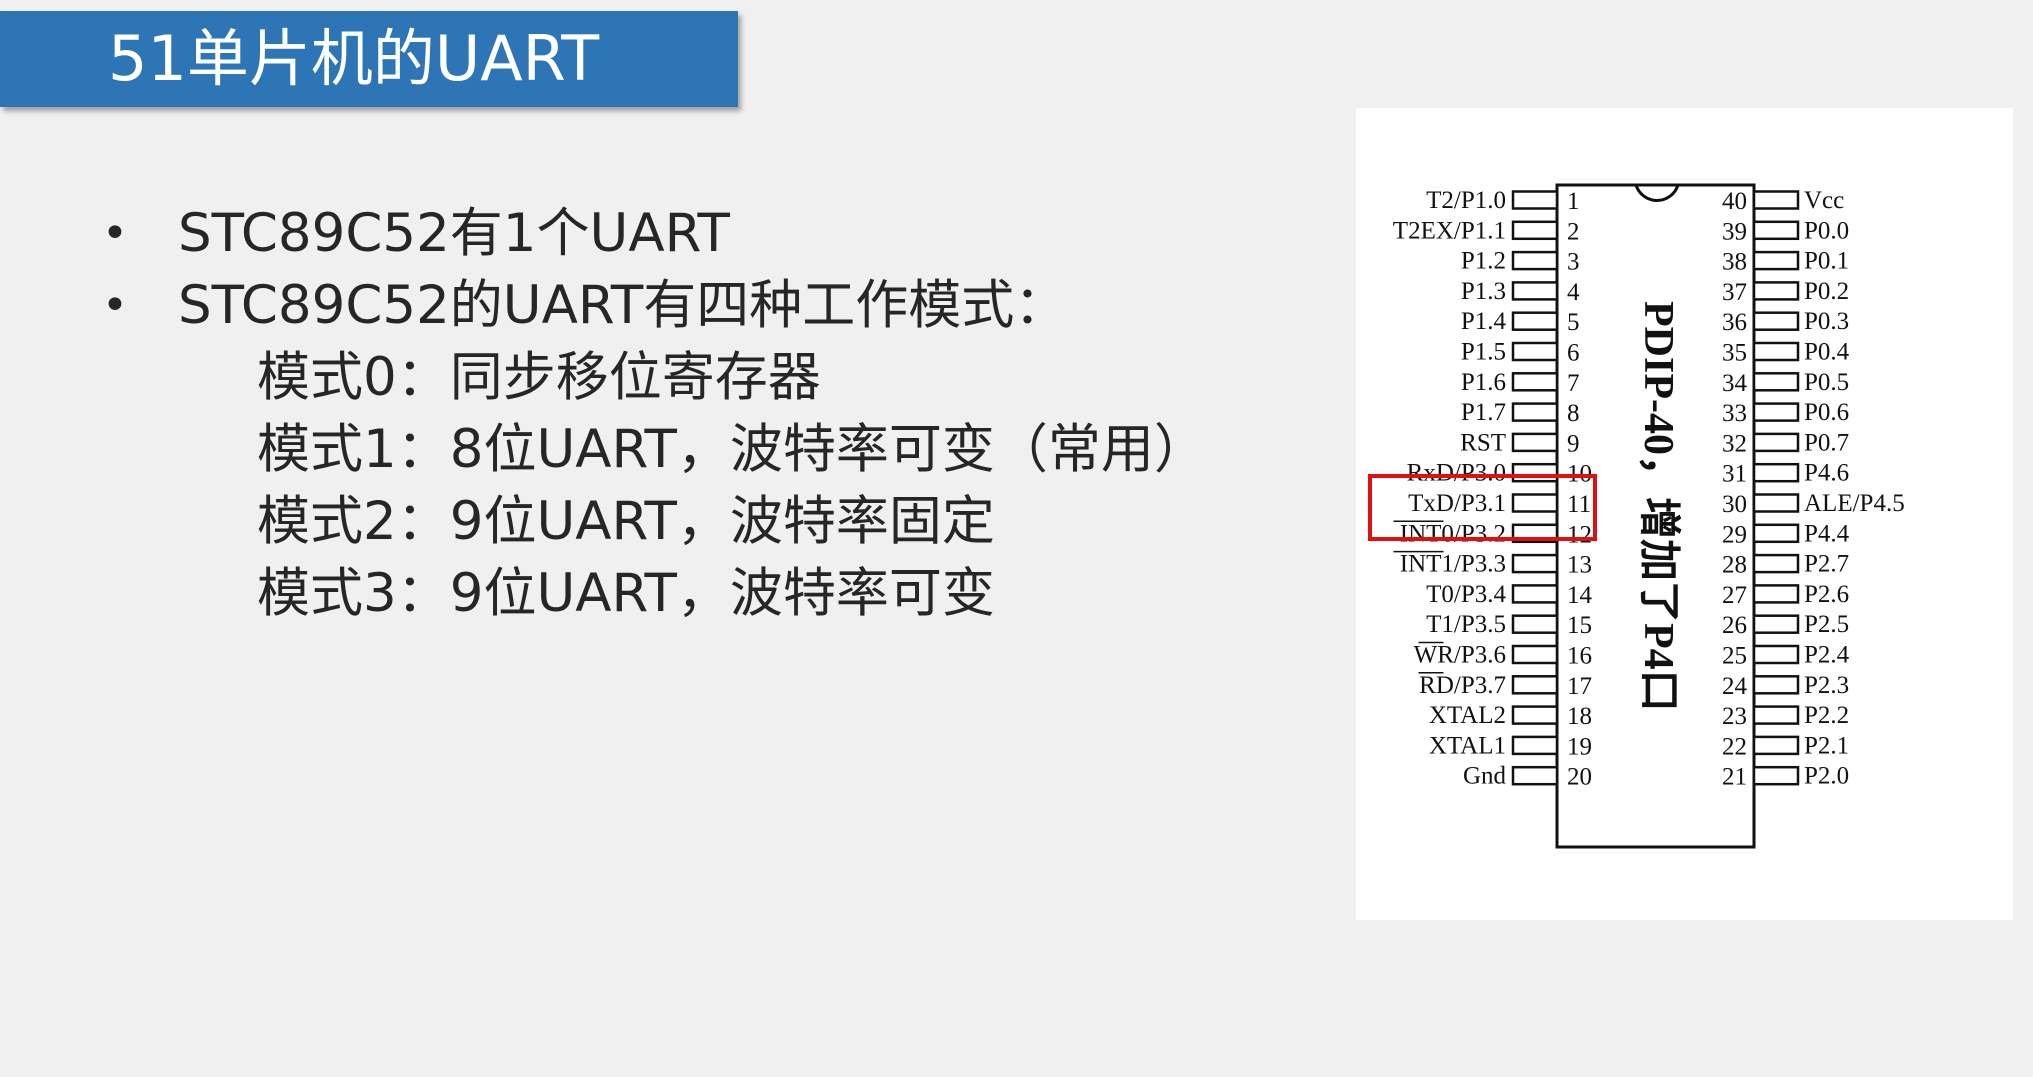 Image resolution: width=2033 pixels, height=1077 pixels. I want to click on pin-number: 17, so click(1579, 686).